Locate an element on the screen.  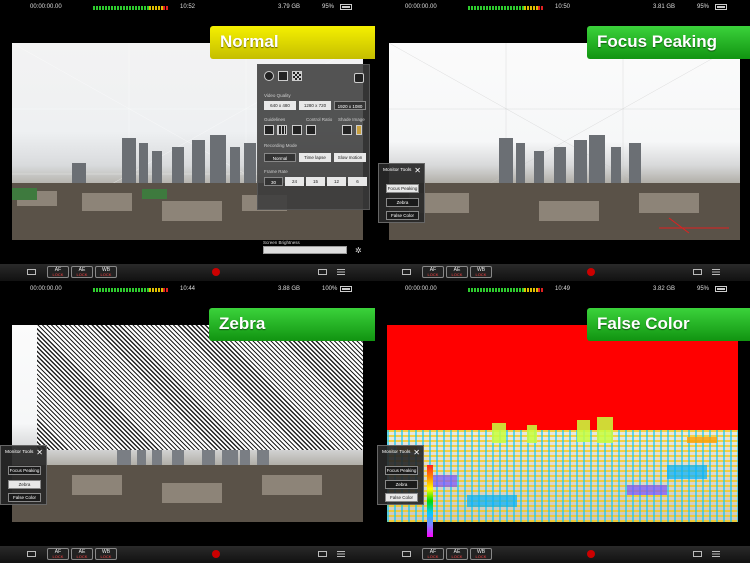
fps-15: 15 is located at coordinates (315, 181).